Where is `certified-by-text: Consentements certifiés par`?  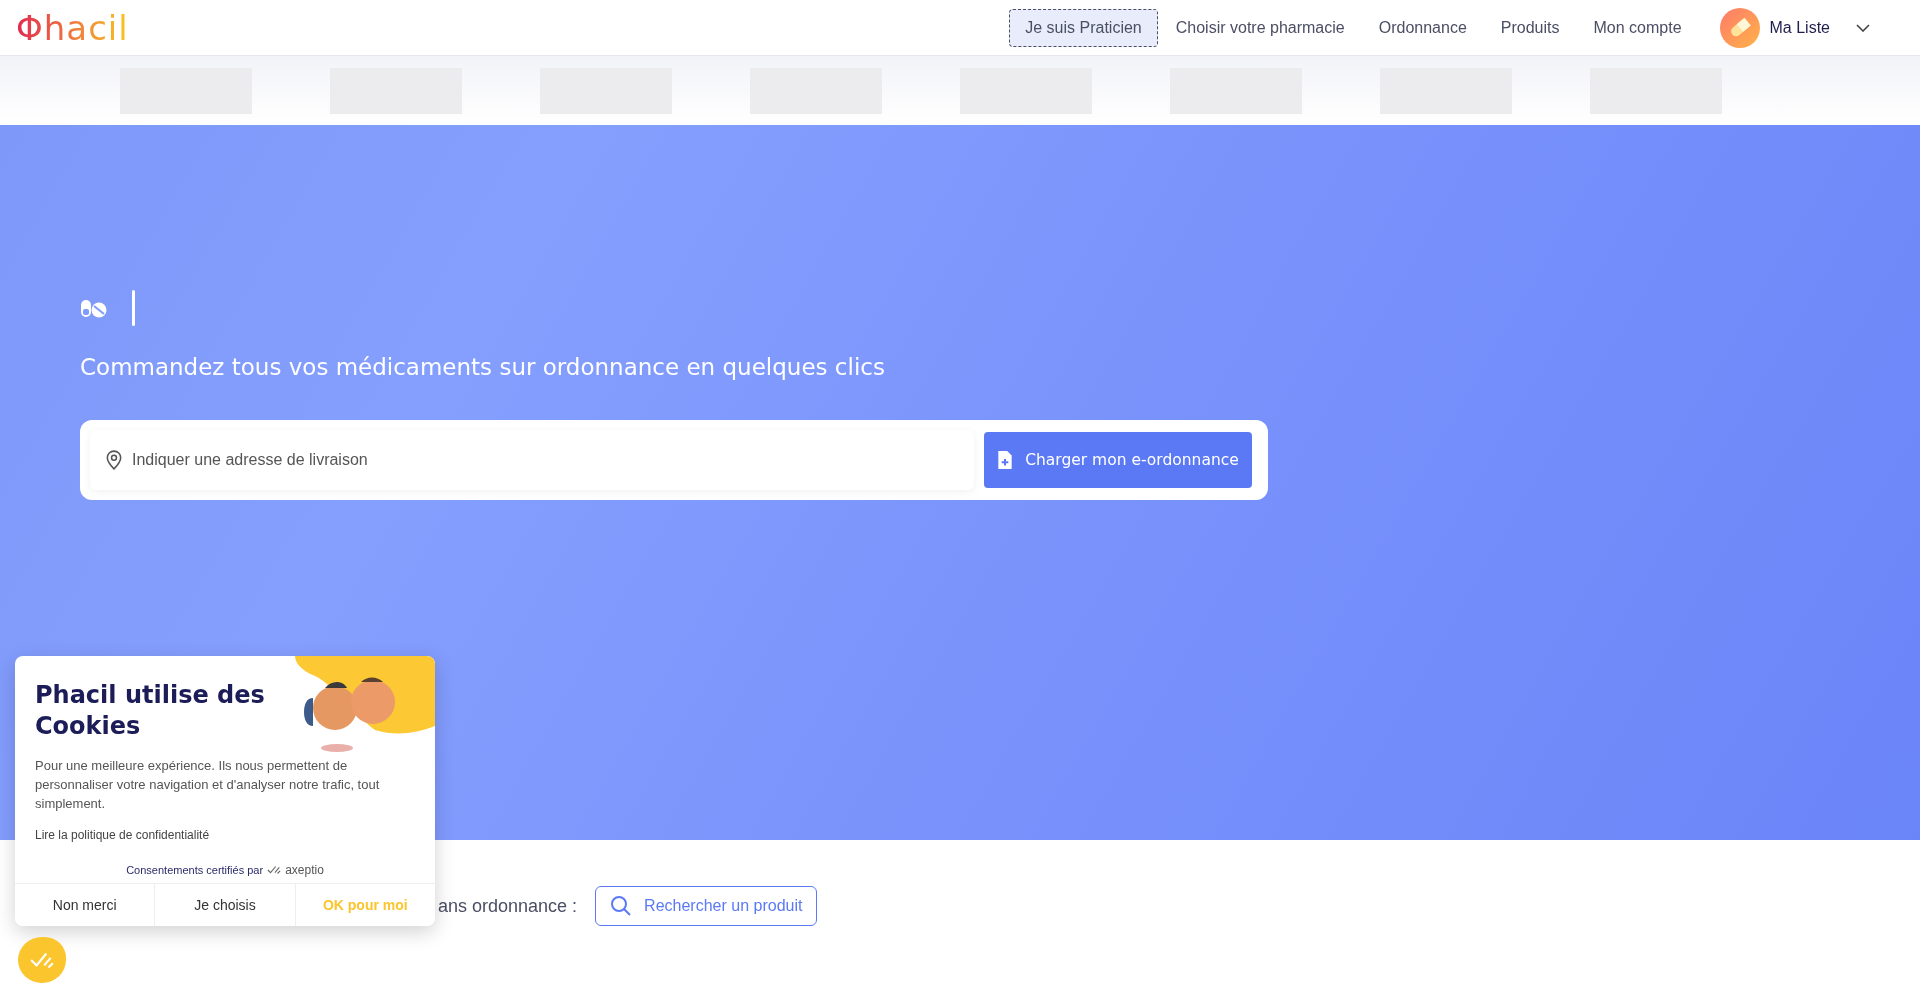
certified-by-text: Consentements certifiés par is located at coordinates (195, 870).